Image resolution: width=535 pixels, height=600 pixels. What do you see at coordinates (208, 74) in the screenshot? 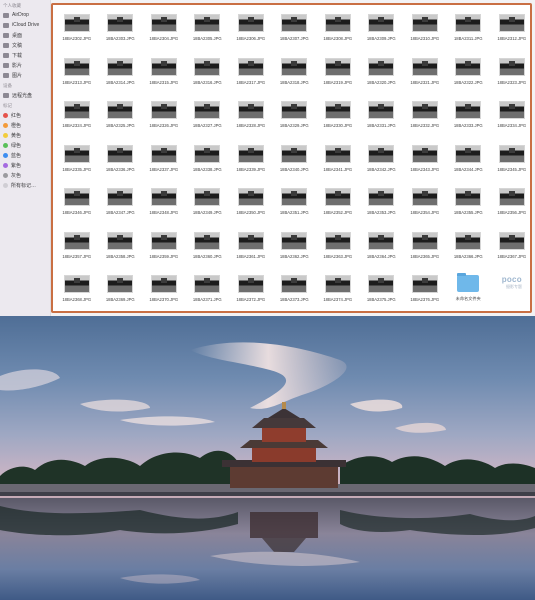
I see `file-item: 18BA2316.JPG` at bounding box center [208, 74].